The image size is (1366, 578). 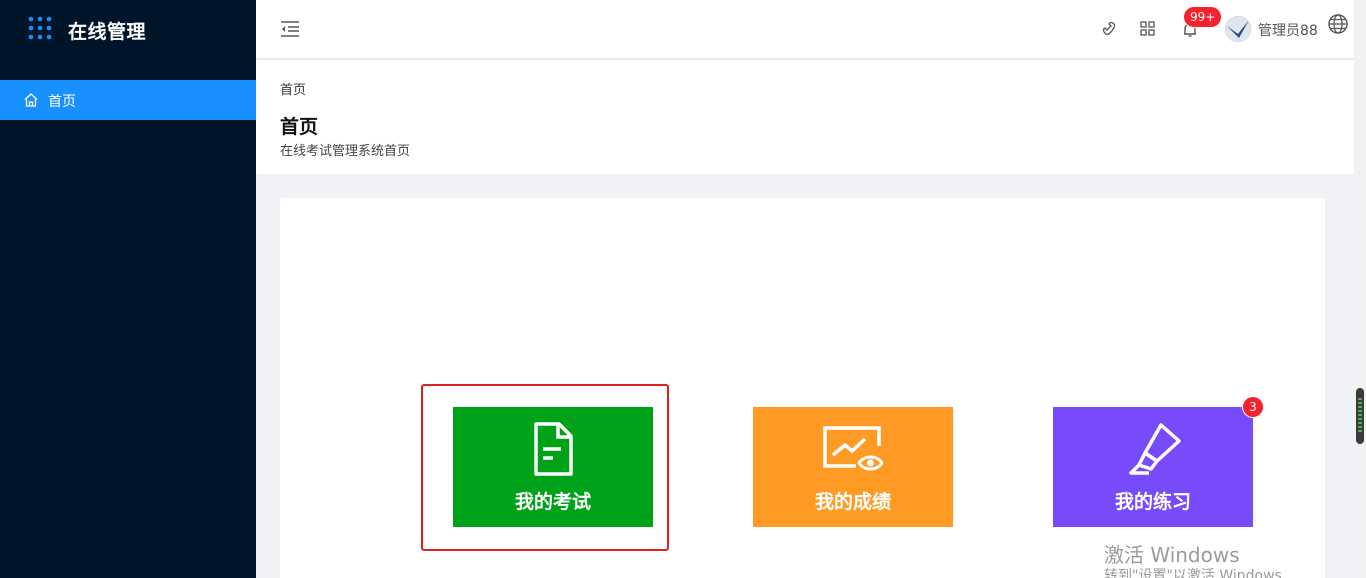 I want to click on watermark-line2: 转到"设置"以激活 Windows, so click(x=1193, y=573).